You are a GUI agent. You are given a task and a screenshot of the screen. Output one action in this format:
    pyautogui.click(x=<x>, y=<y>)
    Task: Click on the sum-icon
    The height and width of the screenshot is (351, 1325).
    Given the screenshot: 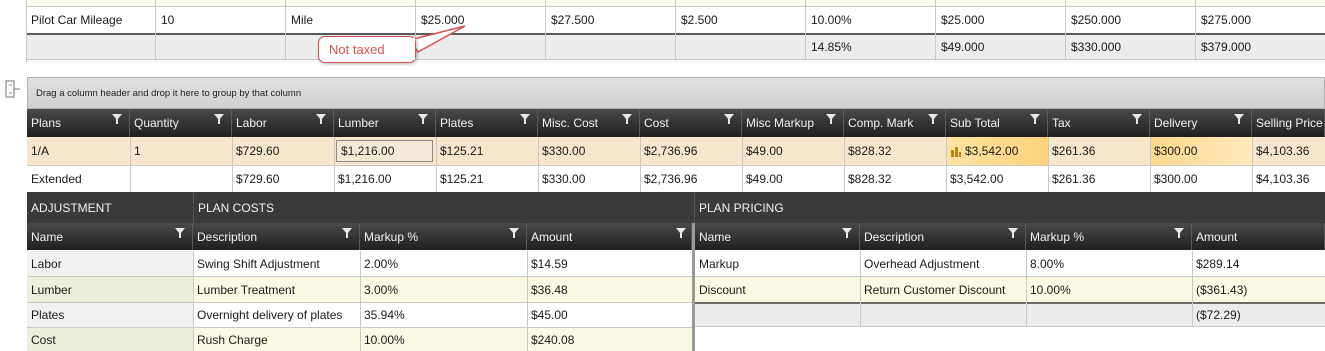 What is the action you would take?
    pyautogui.click(x=956, y=151)
    